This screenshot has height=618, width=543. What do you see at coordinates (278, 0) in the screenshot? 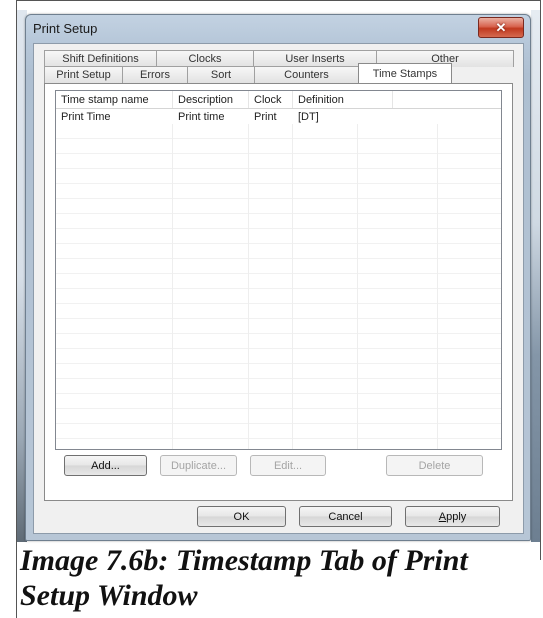
I see `document-frame-top` at bounding box center [278, 0].